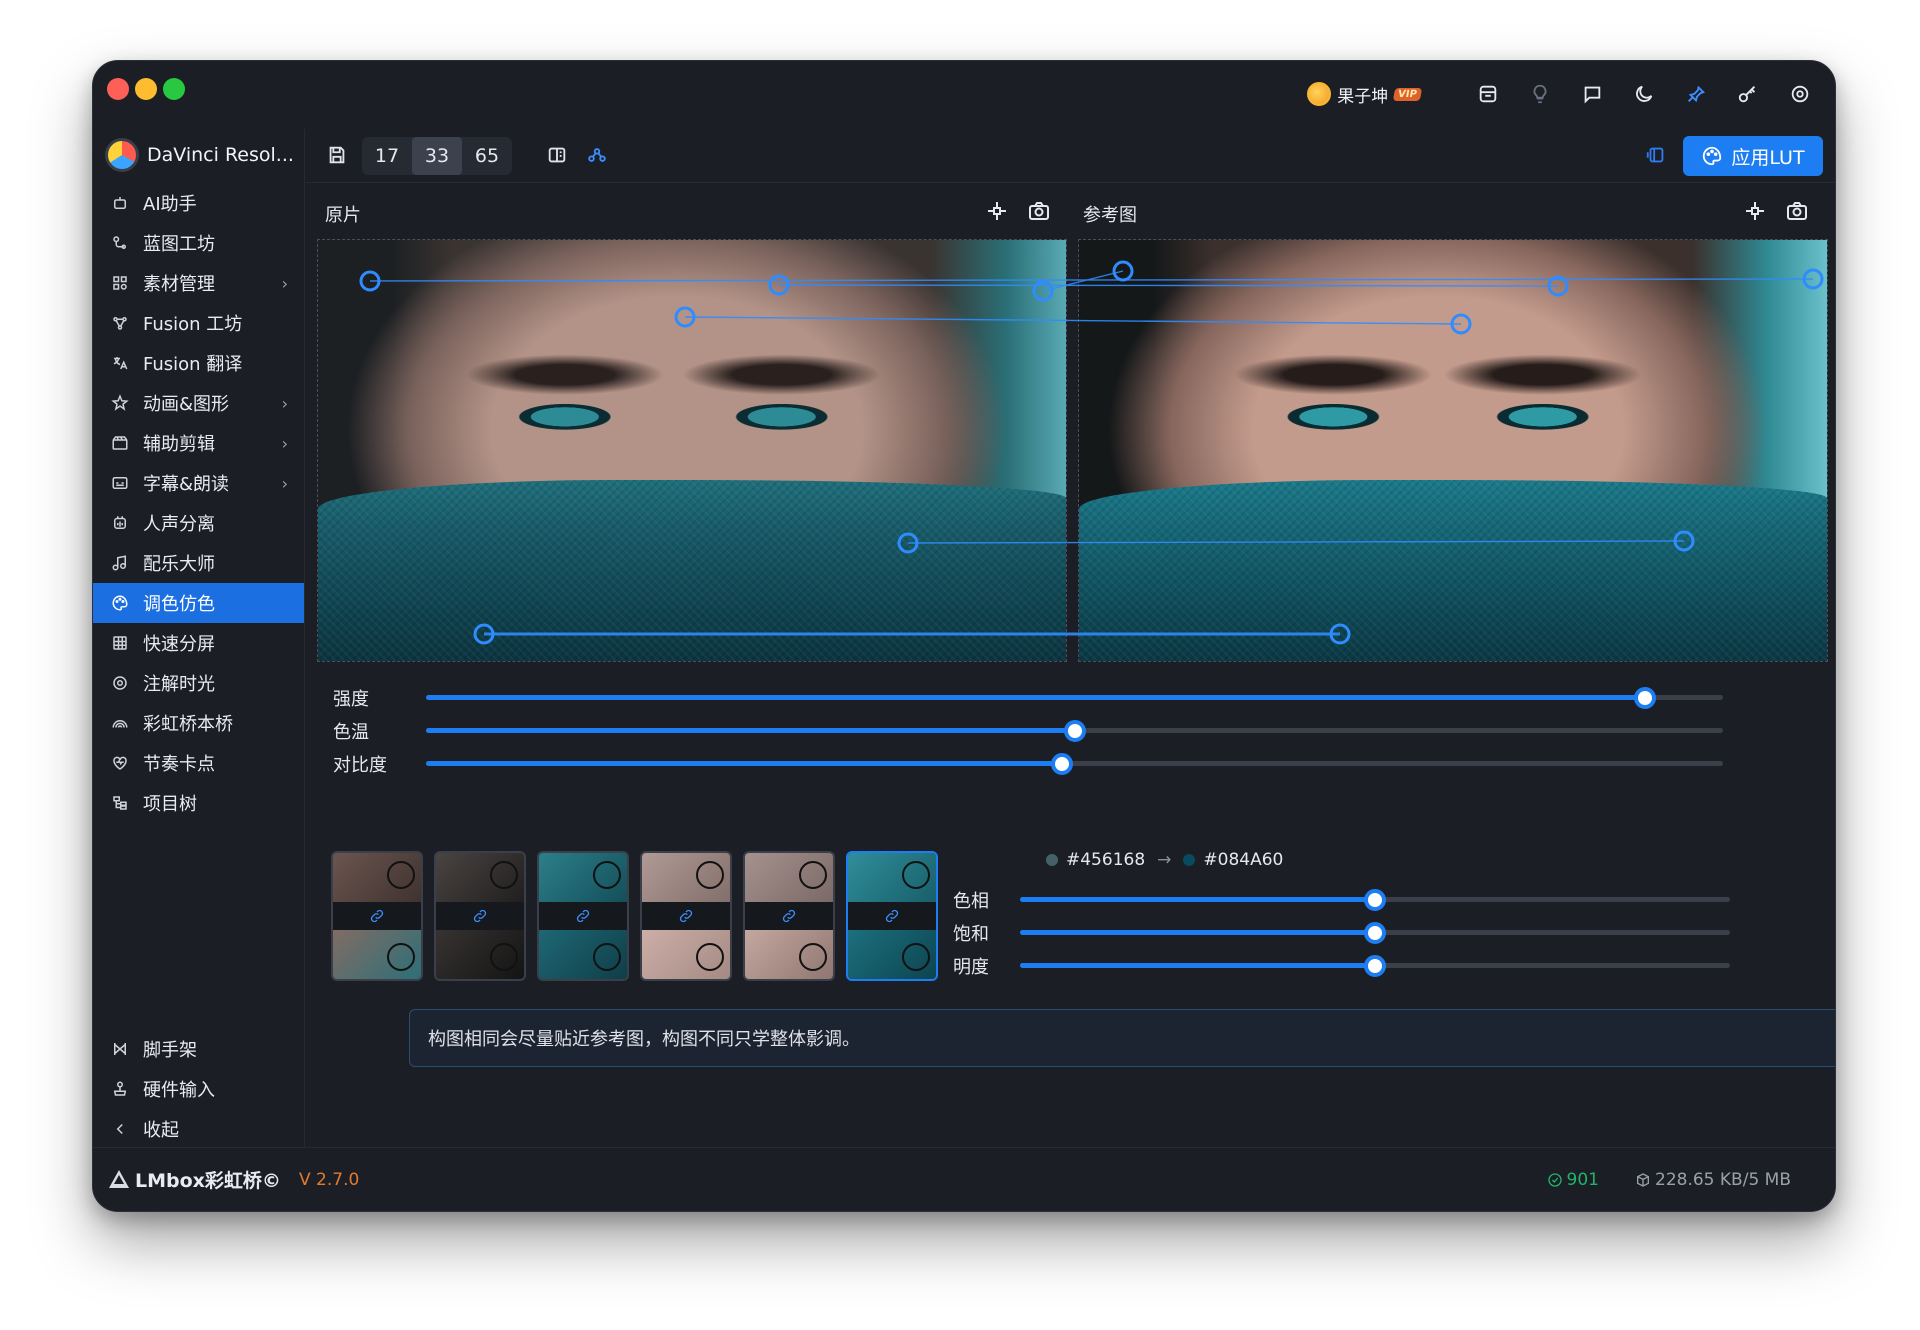  I want to click on palette-icon, so click(120, 603).